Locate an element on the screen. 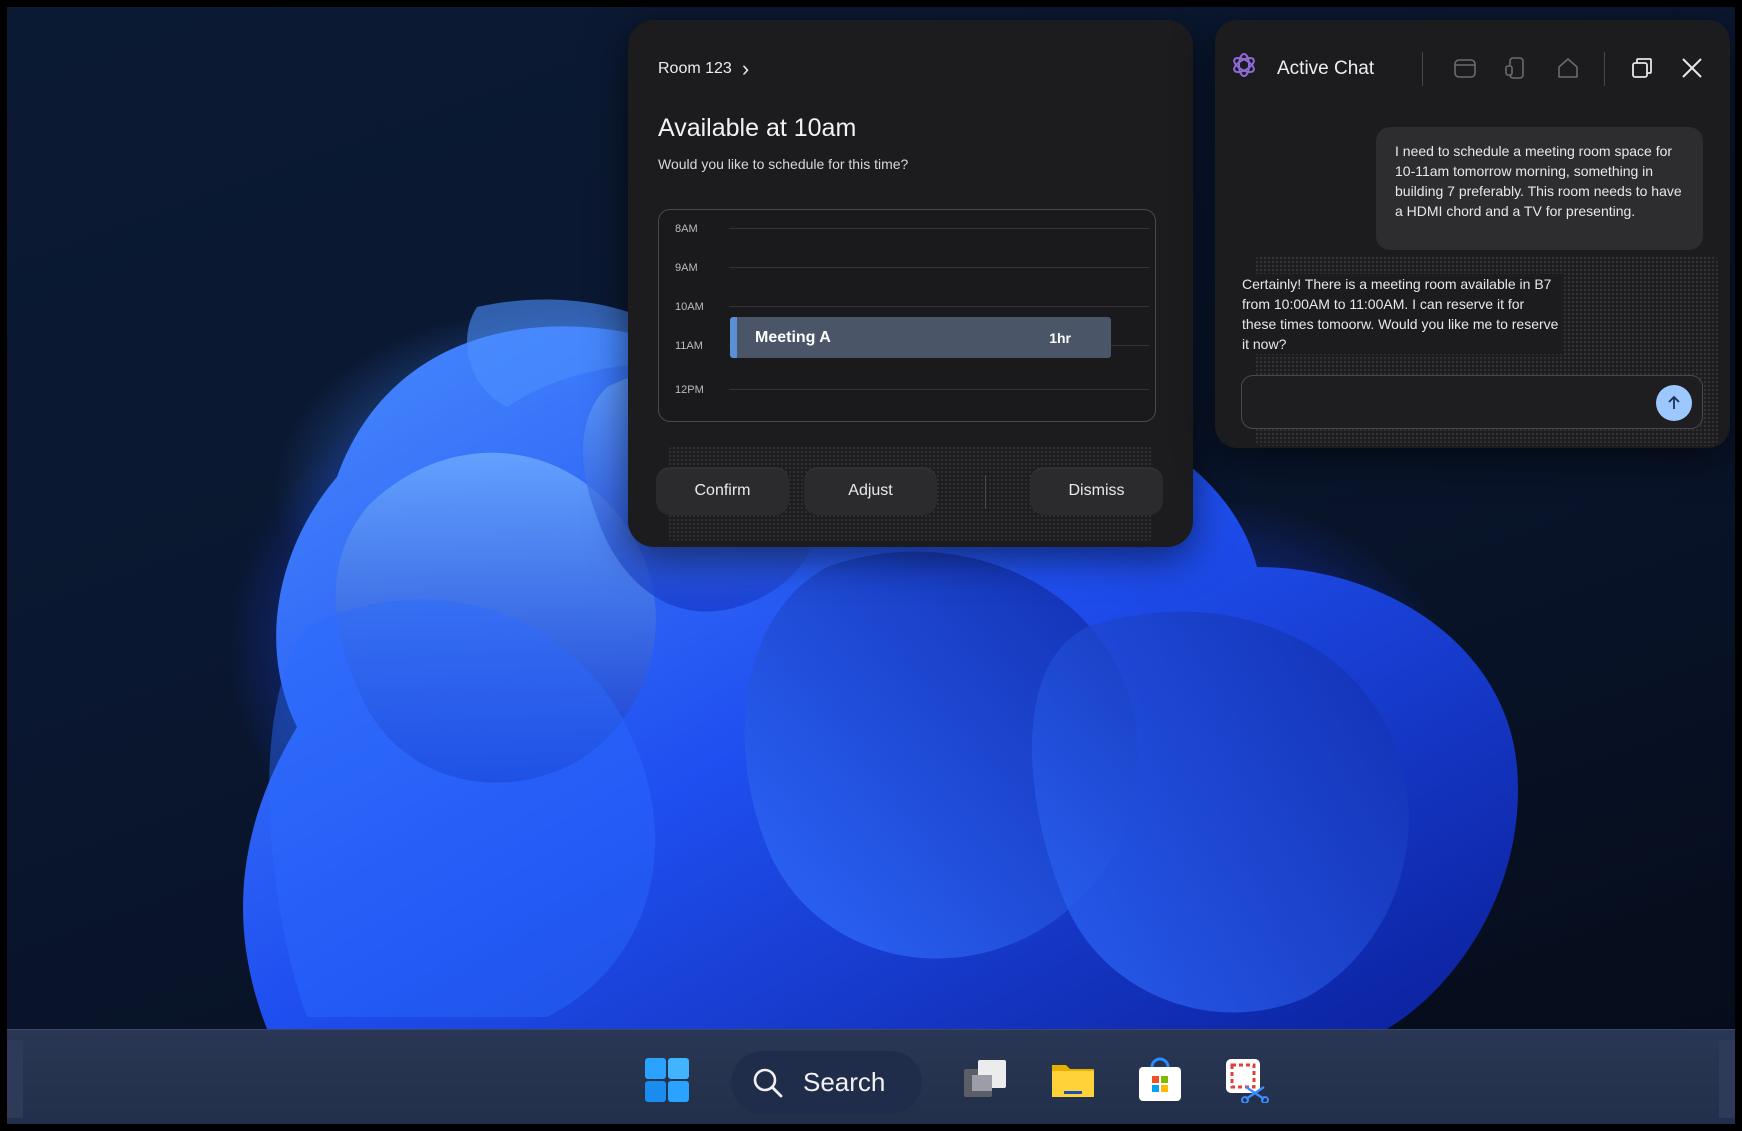 The image size is (1742, 1131). chat-title: Active Chat is located at coordinates (1326, 68).